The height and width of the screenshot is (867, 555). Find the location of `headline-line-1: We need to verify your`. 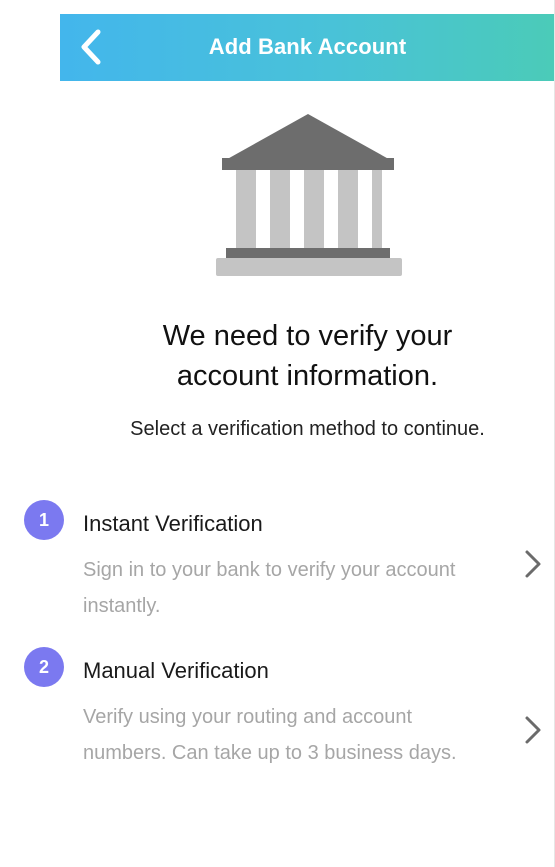

headline-line-1: We need to verify your is located at coordinates (307, 336).